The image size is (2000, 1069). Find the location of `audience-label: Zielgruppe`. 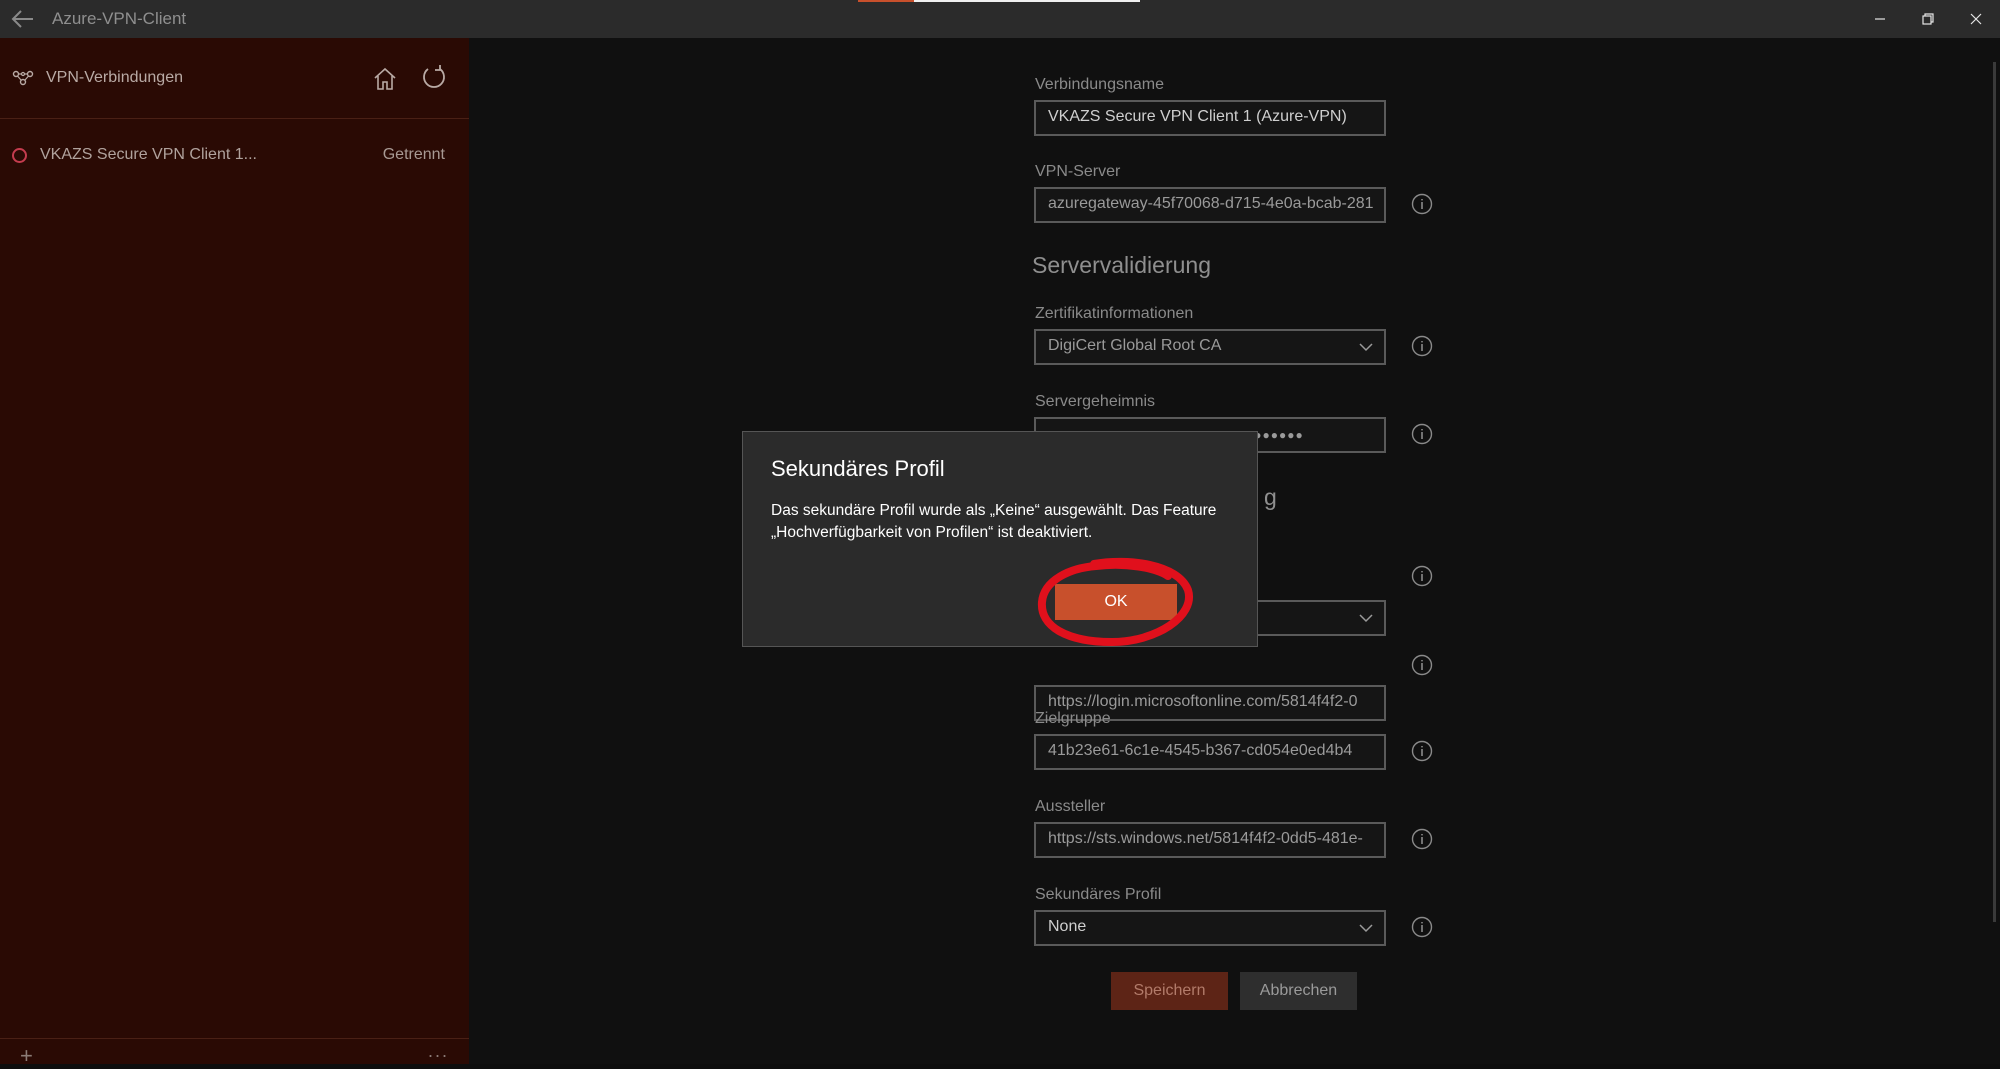

audience-label: Zielgruppe is located at coordinates (1073, 718).